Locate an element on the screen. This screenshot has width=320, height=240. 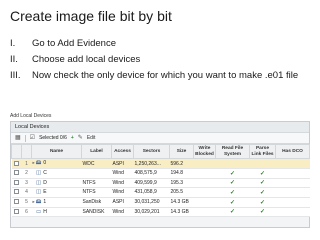
column-header-name: Name is located at coordinates (56, 151).